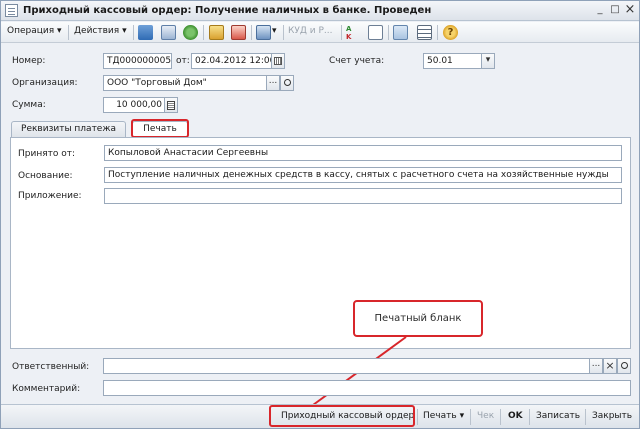  I want to click on actions-menu: Действия ▾, so click(100, 31).